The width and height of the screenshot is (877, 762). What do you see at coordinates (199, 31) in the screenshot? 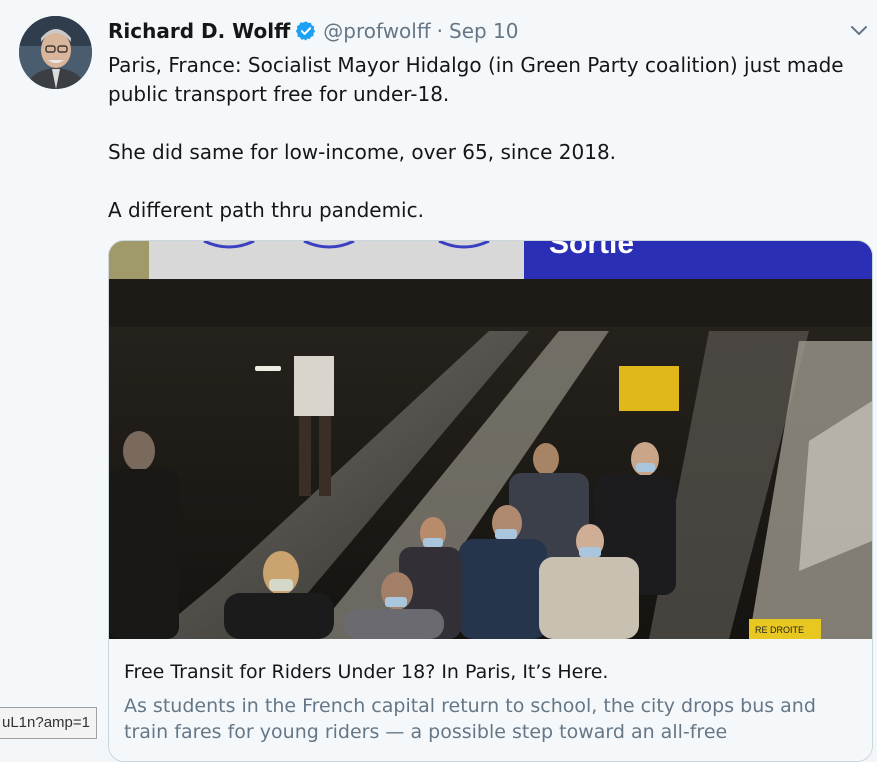
I see `author-name: Richard D. Wolff` at bounding box center [199, 31].